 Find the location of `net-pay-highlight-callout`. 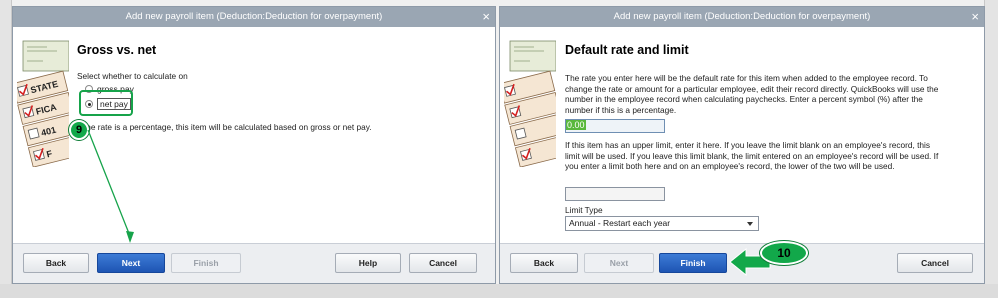

net-pay-highlight-callout is located at coordinates (106, 103).